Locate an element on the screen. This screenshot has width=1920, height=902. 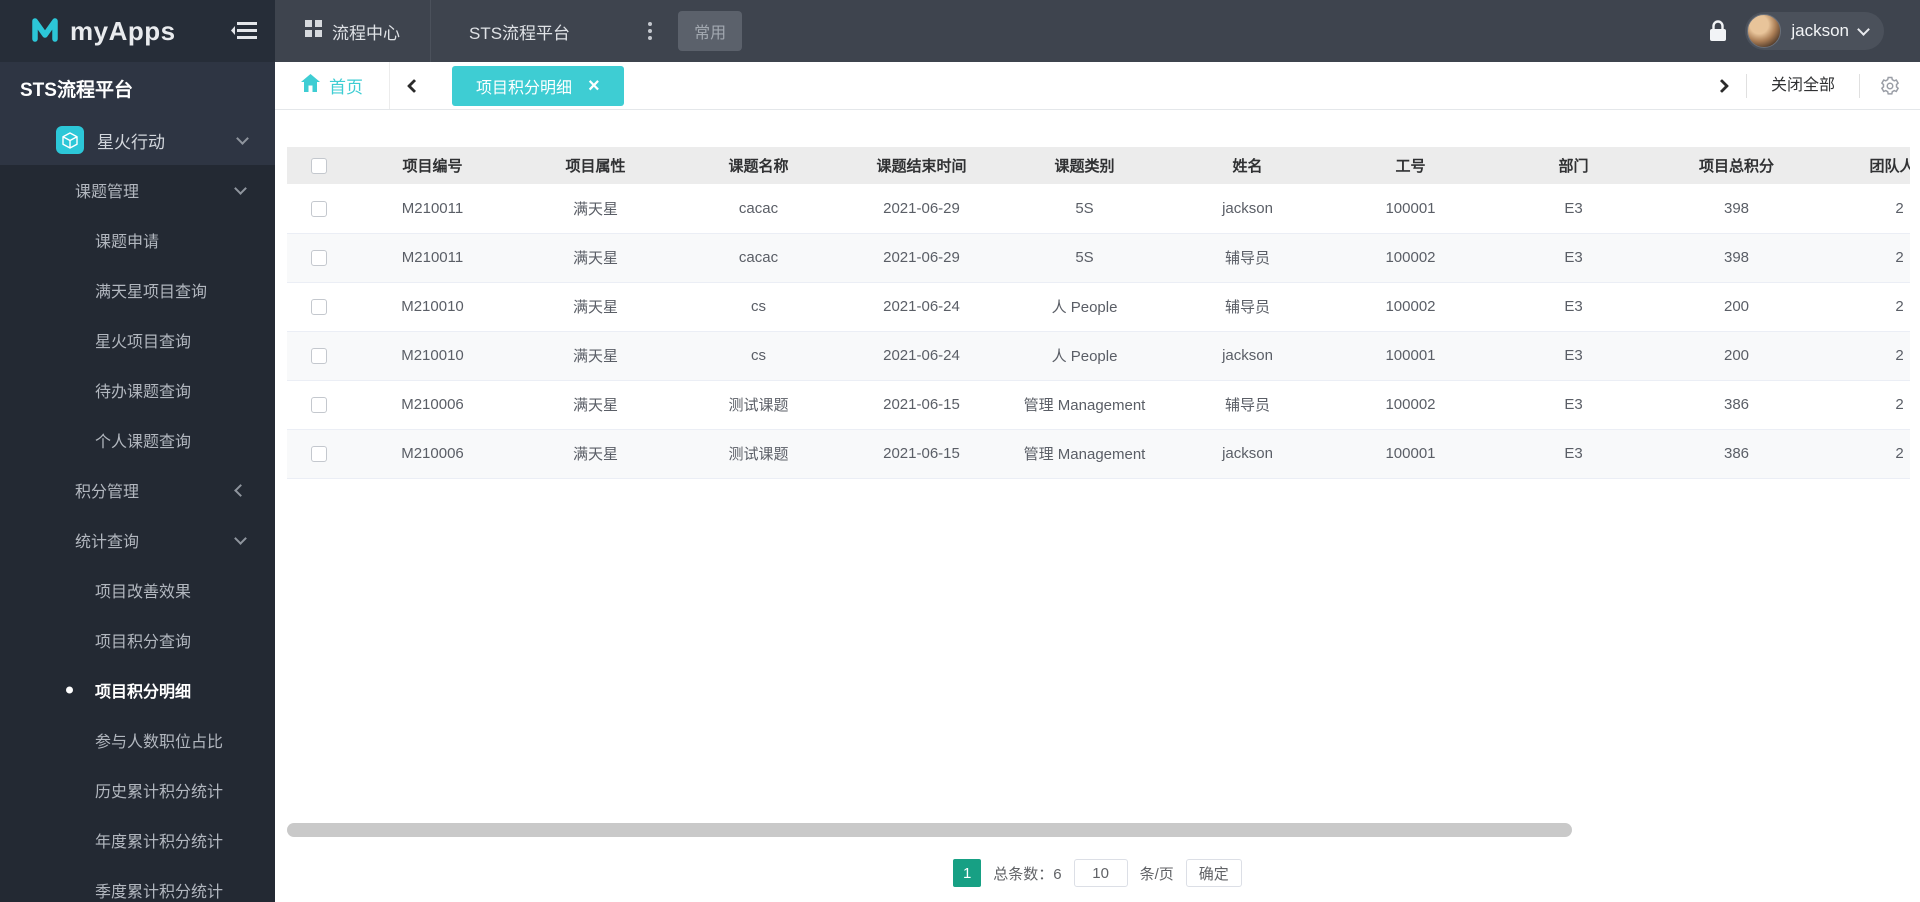
sidebar-item: 统计查询 is located at coordinates (137, 540).